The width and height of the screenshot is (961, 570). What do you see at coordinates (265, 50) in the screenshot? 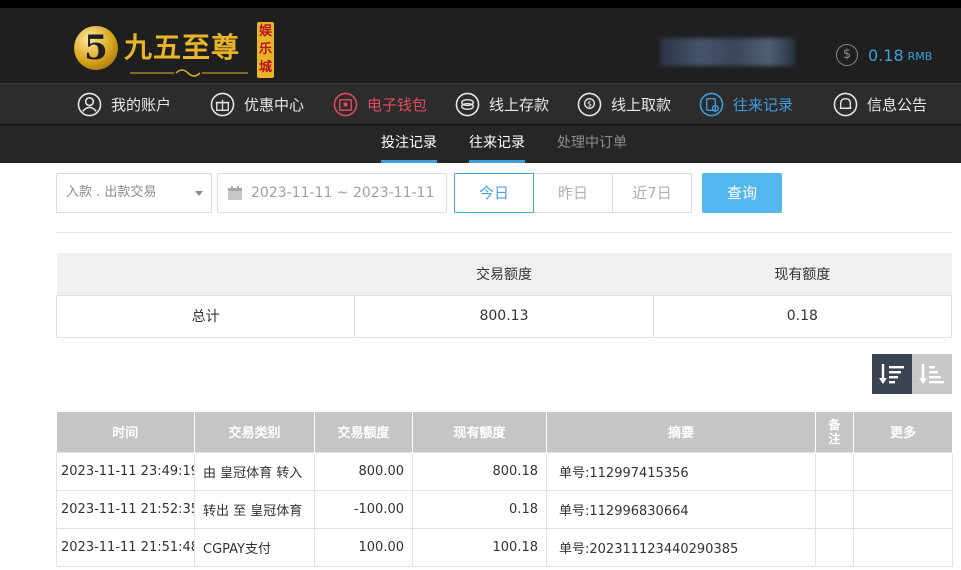
I see `brand-badge: 娱乐城` at bounding box center [265, 50].